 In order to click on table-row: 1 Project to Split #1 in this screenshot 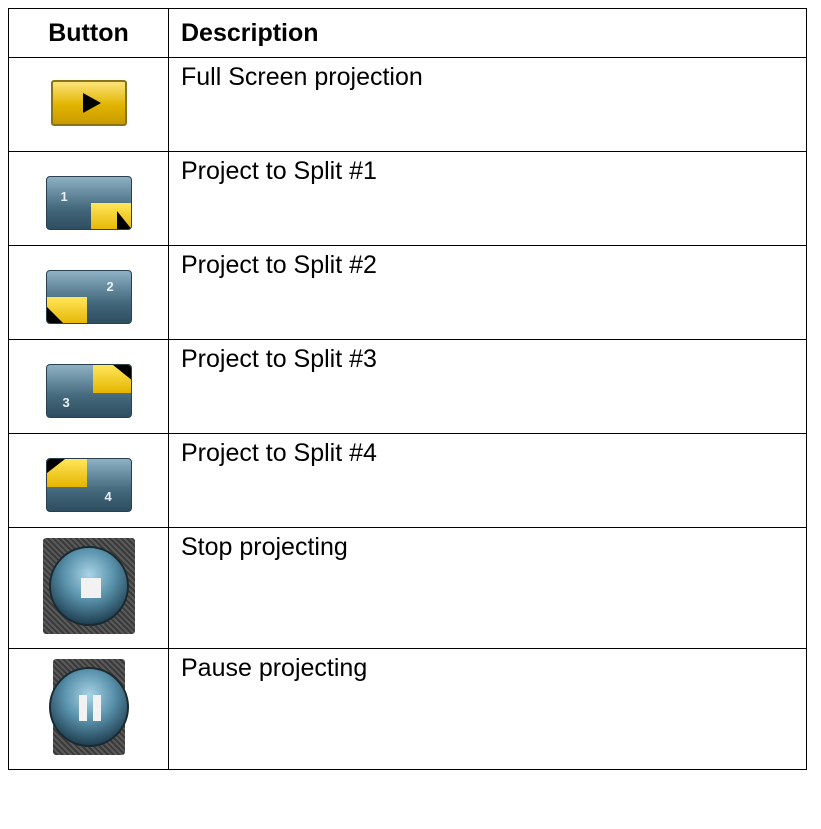, I will do `click(407, 198)`.